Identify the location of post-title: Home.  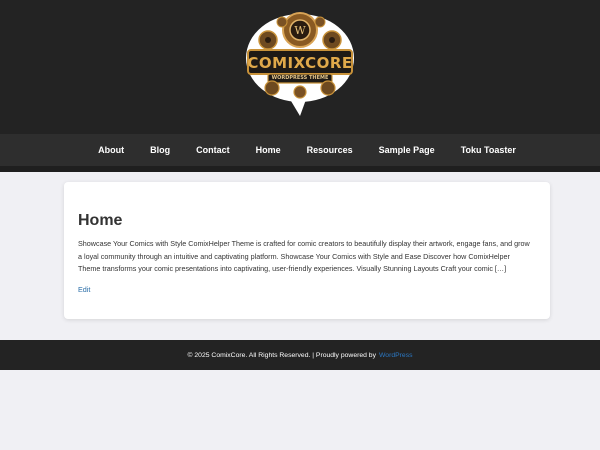
(307, 221).